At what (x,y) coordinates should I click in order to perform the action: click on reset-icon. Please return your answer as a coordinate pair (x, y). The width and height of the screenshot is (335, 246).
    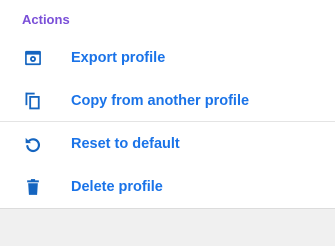
    Looking at the image, I should click on (33, 144).